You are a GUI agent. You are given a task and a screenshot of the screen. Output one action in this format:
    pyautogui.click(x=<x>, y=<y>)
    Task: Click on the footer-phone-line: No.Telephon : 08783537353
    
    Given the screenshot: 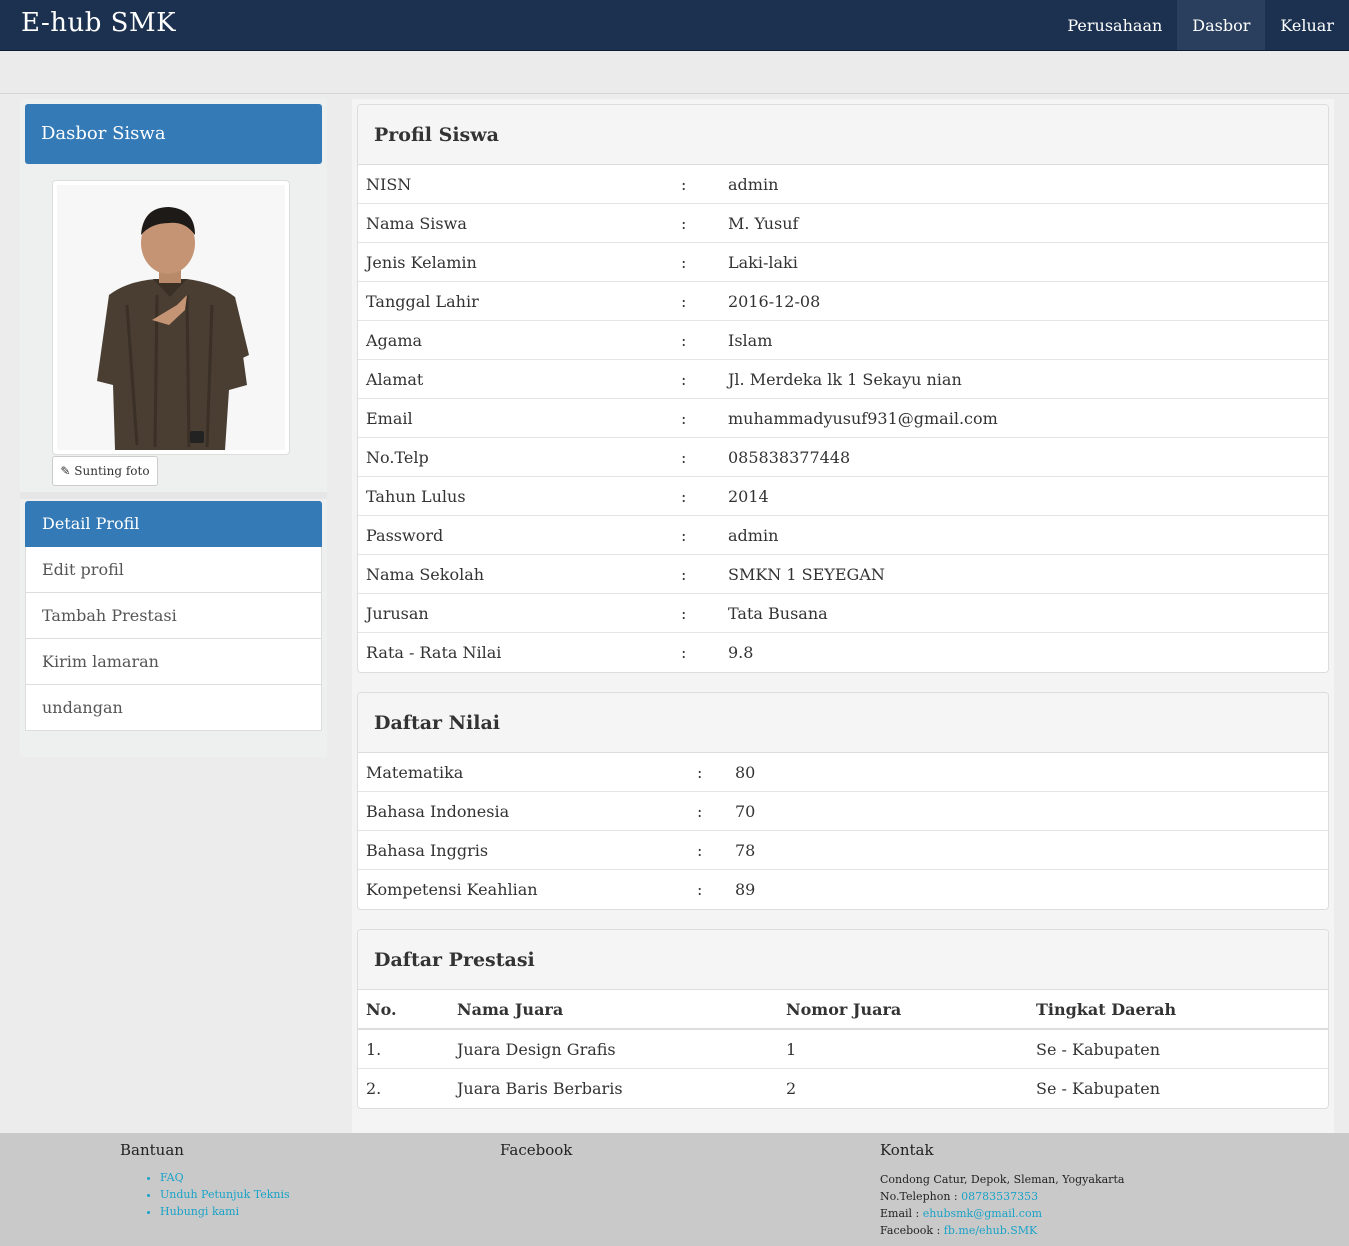 What is the action you would take?
    pyautogui.click(x=1002, y=1196)
    